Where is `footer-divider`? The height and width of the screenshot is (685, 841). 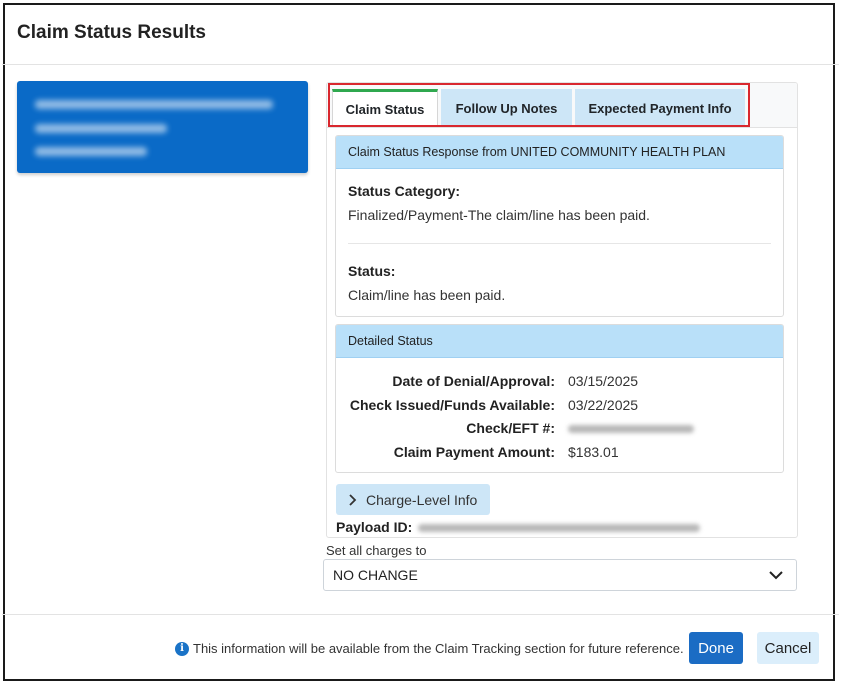
footer-divider is located at coordinates (420, 614).